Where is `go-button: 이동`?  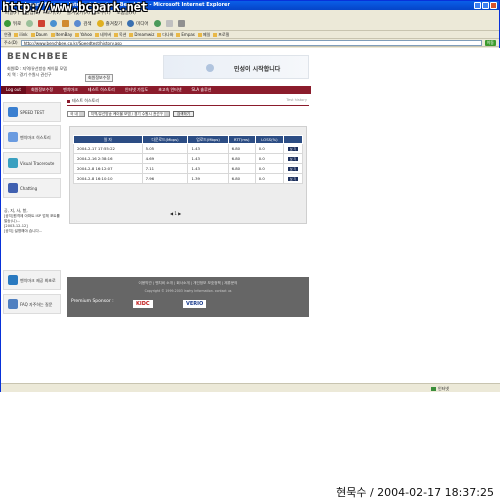
go-button: 이동 is located at coordinates (490, 42).